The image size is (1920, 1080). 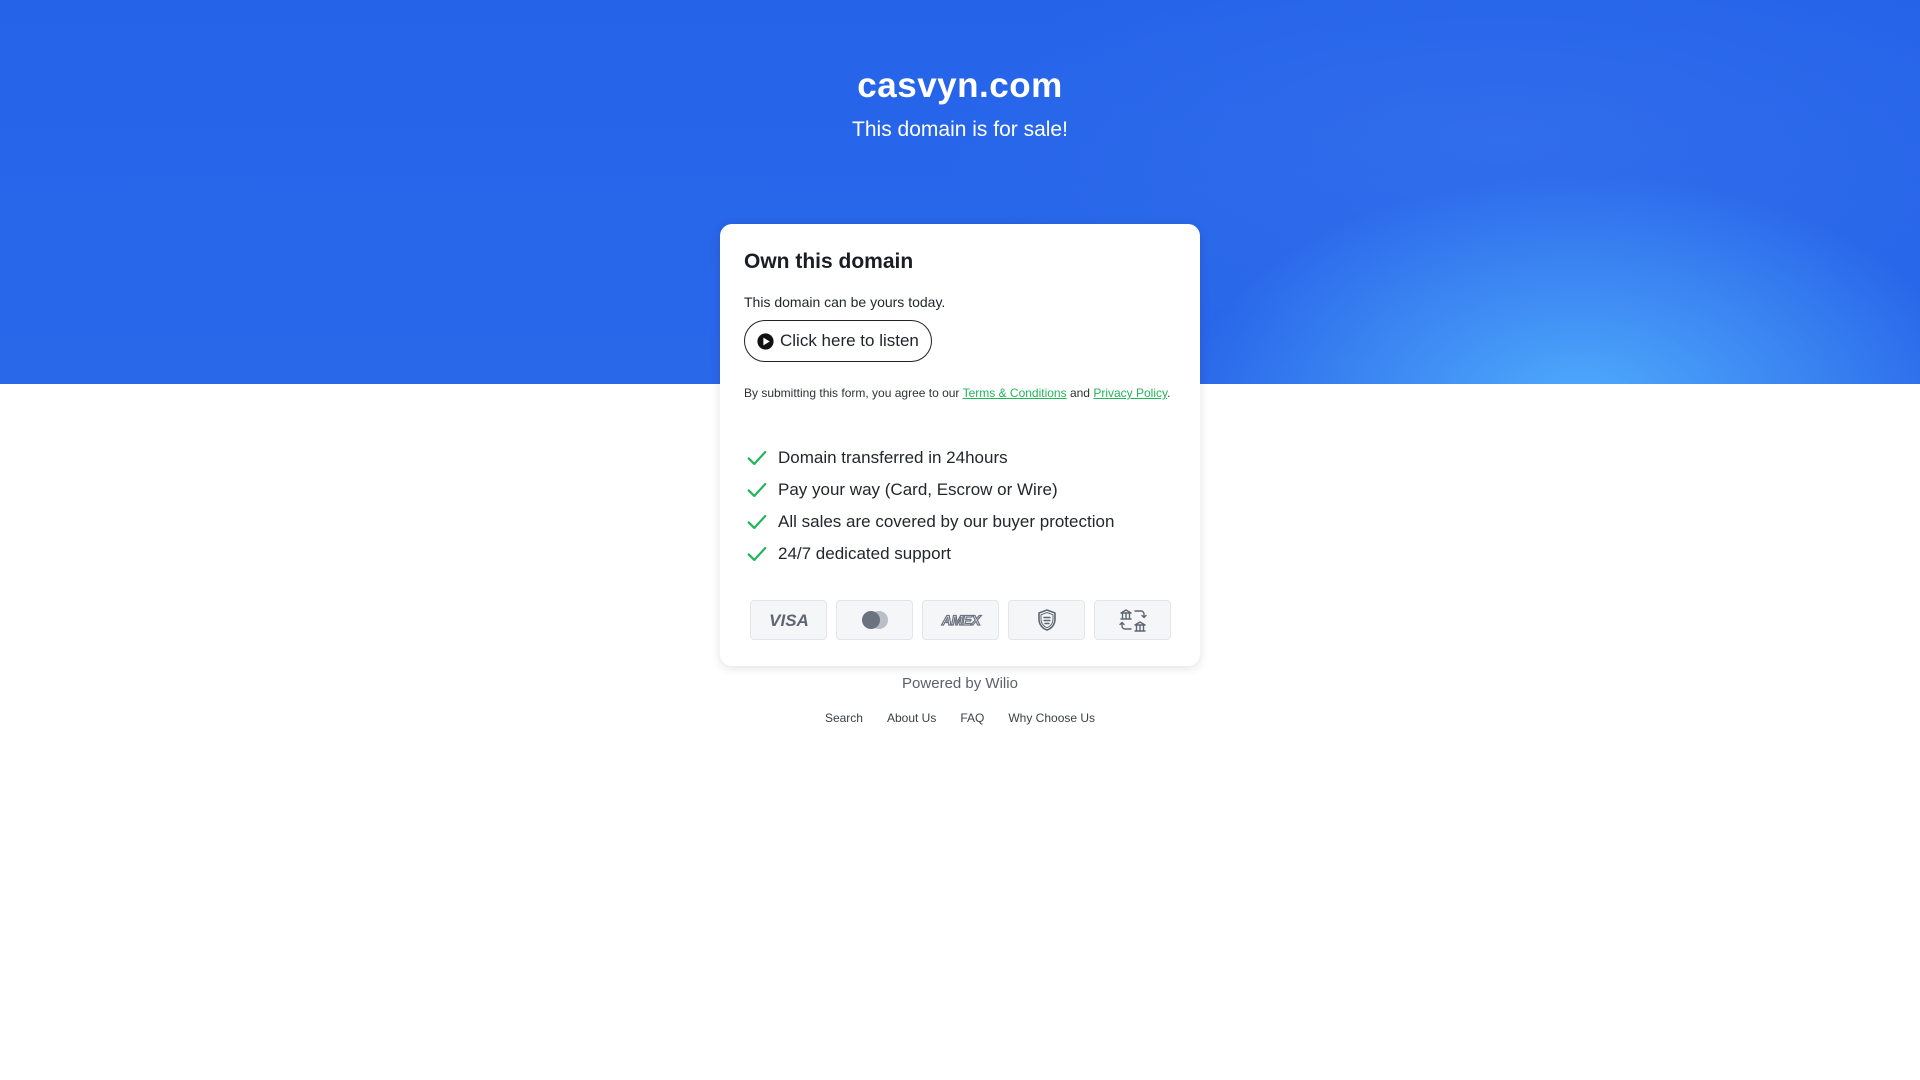 What do you see at coordinates (844, 718) in the screenshot?
I see `footer-link-search: Search` at bounding box center [844, 718].